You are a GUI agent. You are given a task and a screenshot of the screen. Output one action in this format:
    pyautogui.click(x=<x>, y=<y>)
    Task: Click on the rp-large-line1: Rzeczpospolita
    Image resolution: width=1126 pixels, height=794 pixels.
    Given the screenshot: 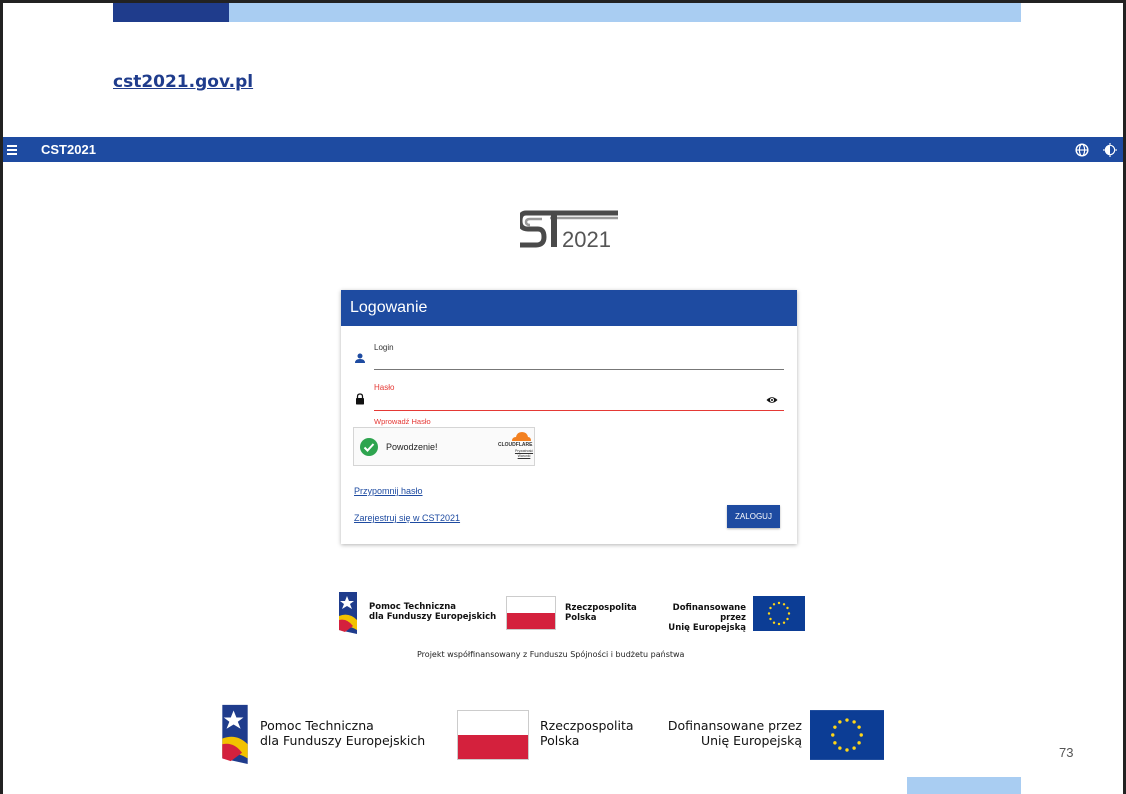 What is the action you would take?
    pyautogui.click(x=587, y=725)
    